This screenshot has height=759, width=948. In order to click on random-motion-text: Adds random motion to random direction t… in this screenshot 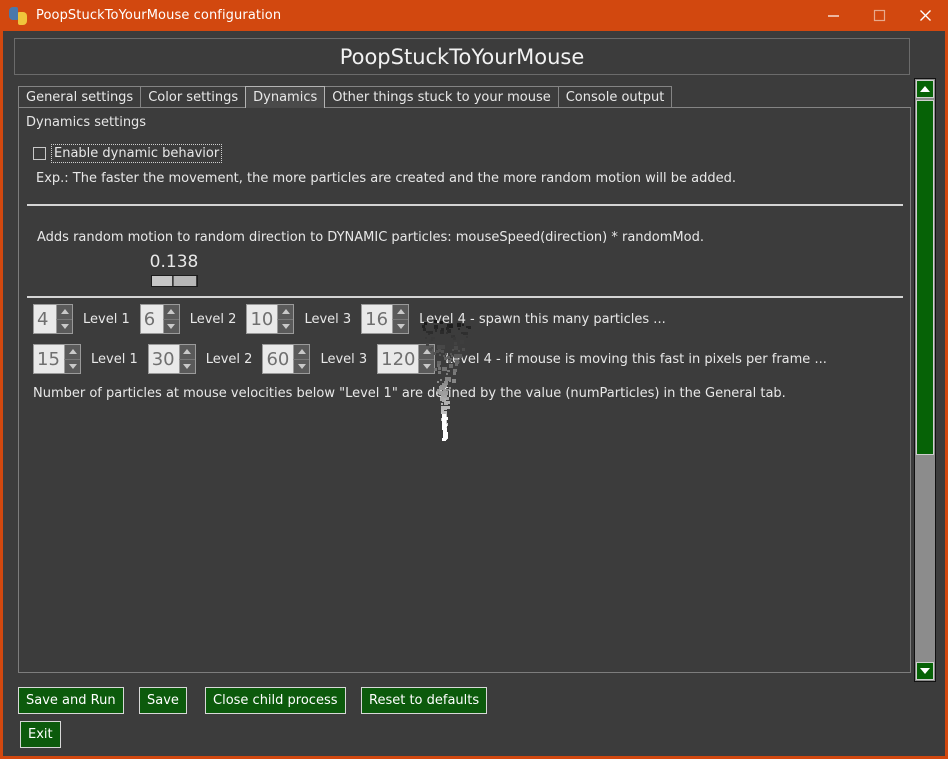, I will do `click(370, 237)`.